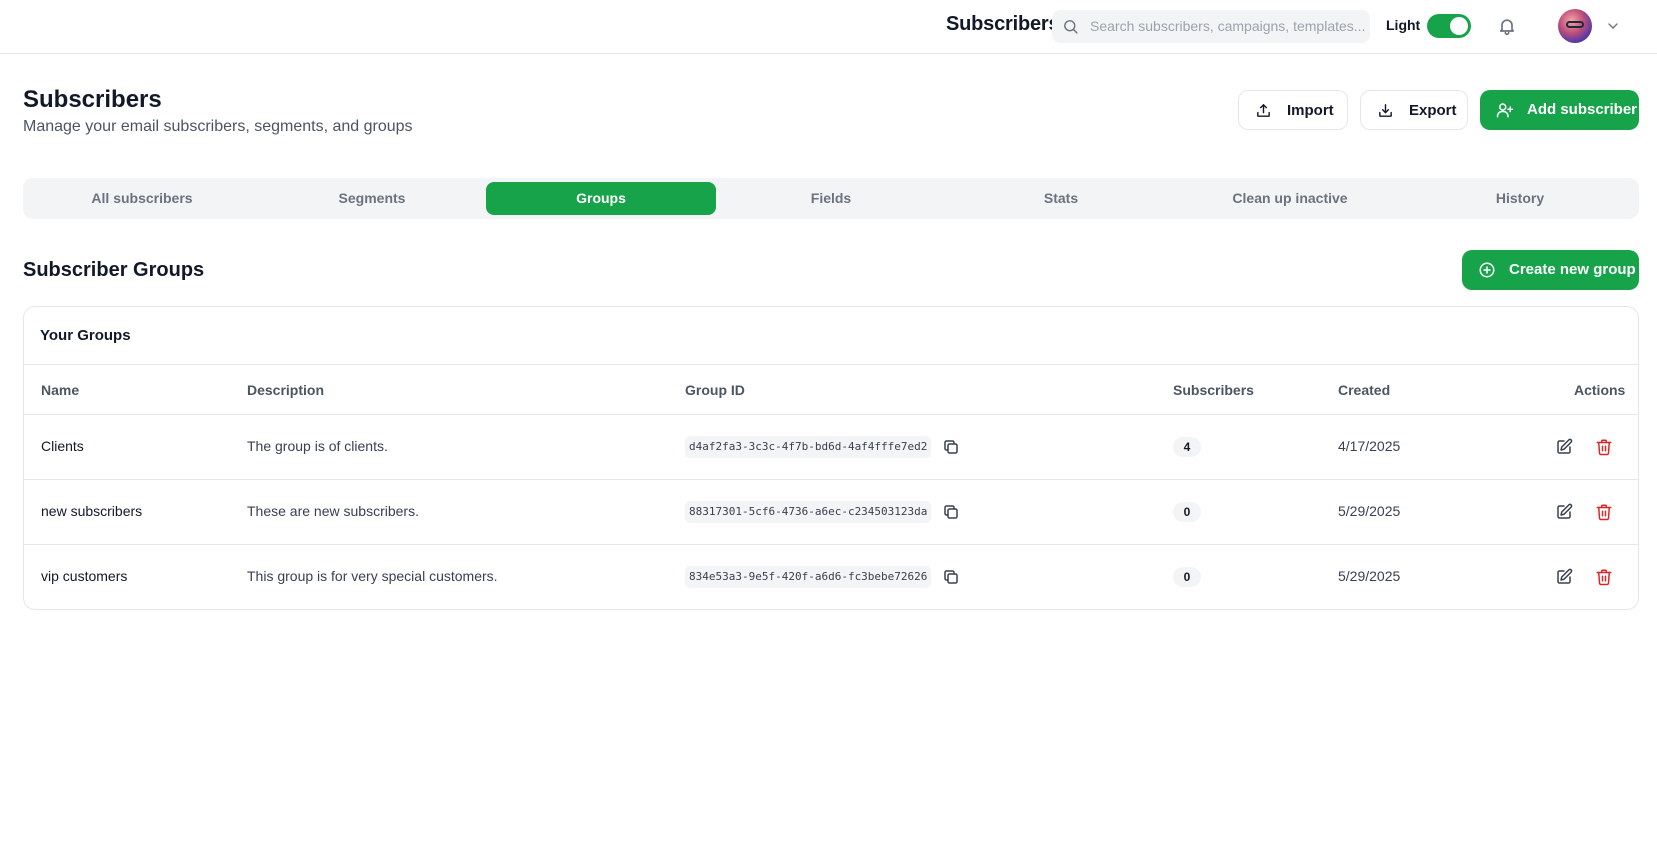 Image resolution: width=1657 pixels, height=845 pixels. Describe the element at coordinates (1613, 26) in the screenshot. I see `chevron-down-icon` at that location.